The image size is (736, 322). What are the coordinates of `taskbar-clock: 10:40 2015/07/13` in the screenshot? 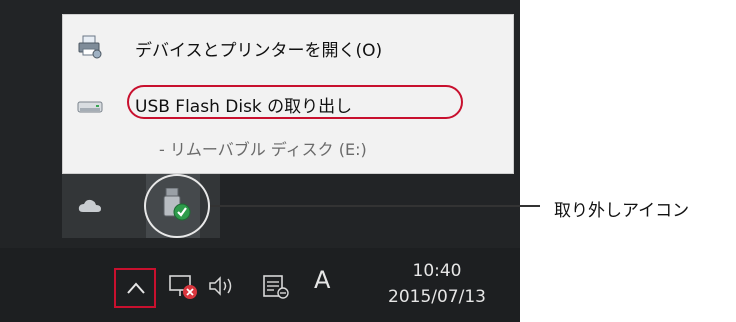 It's located at (437, 284).